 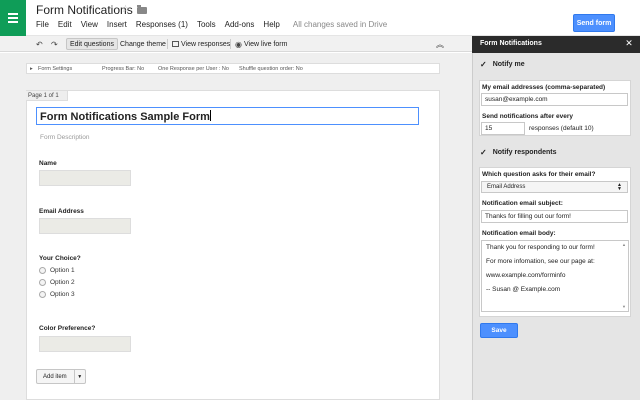 What do you see at coordinates (206, 44) in the screenshot?
I see `view-responses-label: View responses` at bounding box center [206, 44].